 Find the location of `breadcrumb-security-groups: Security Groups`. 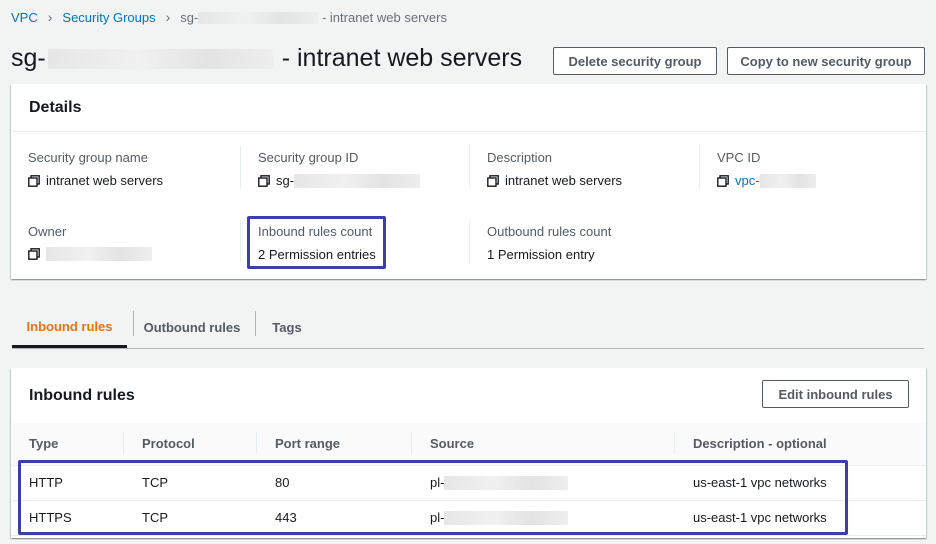

breadcrumb-security-groups: Security Groups is located at coordinates (108, 17).